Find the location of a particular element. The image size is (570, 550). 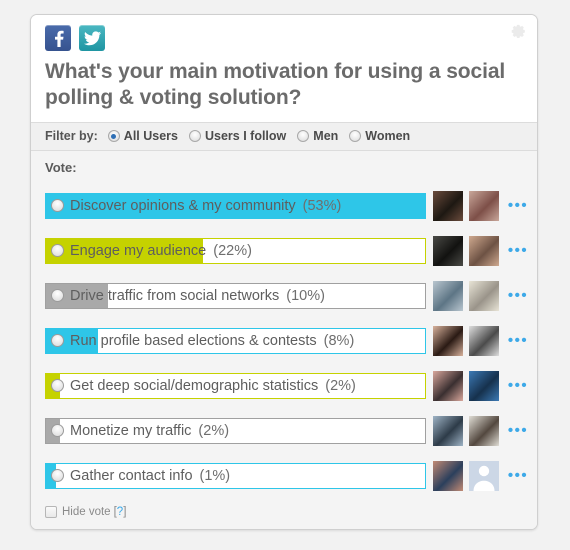

poll-option-content: Drive traffic from social networks (10%) is located at coordinates (185, 296).